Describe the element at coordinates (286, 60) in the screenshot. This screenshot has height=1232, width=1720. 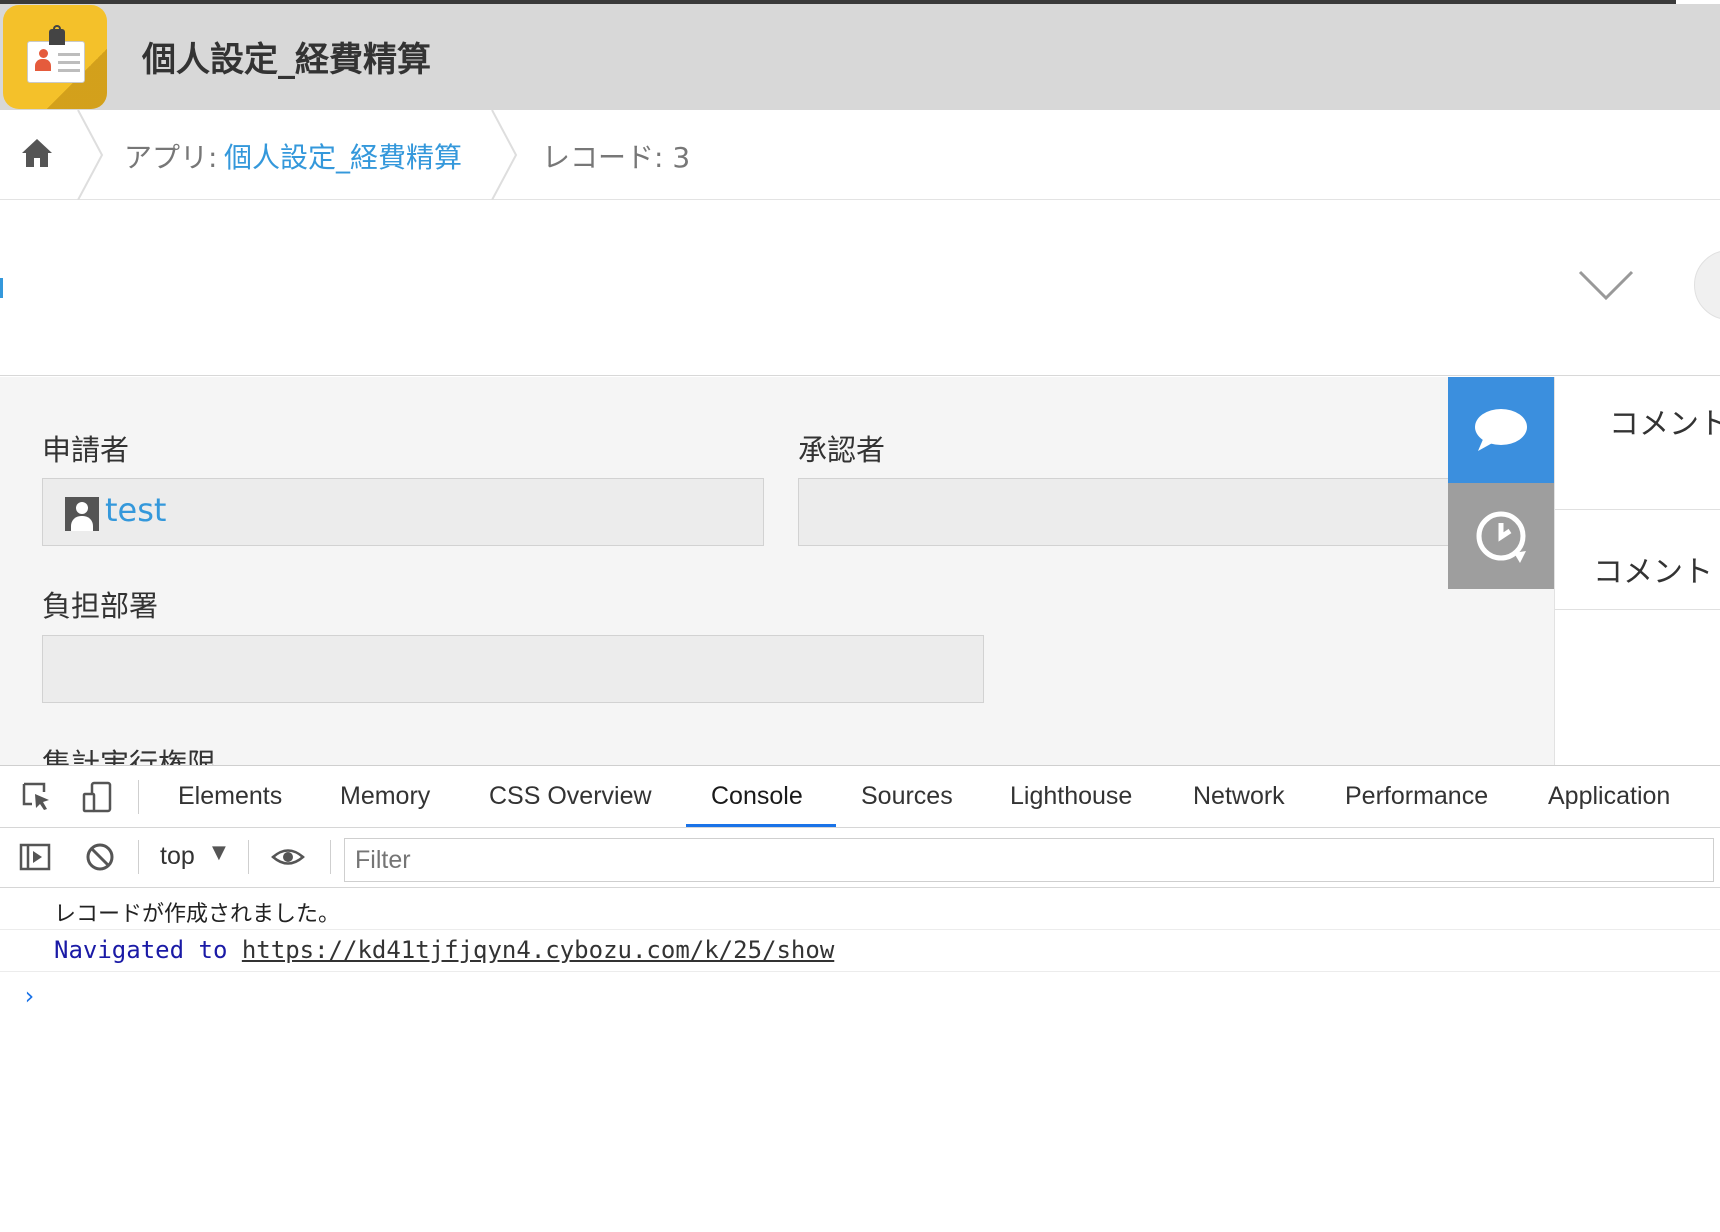
I see `app-title: 個人設定_経費精算` at that location.